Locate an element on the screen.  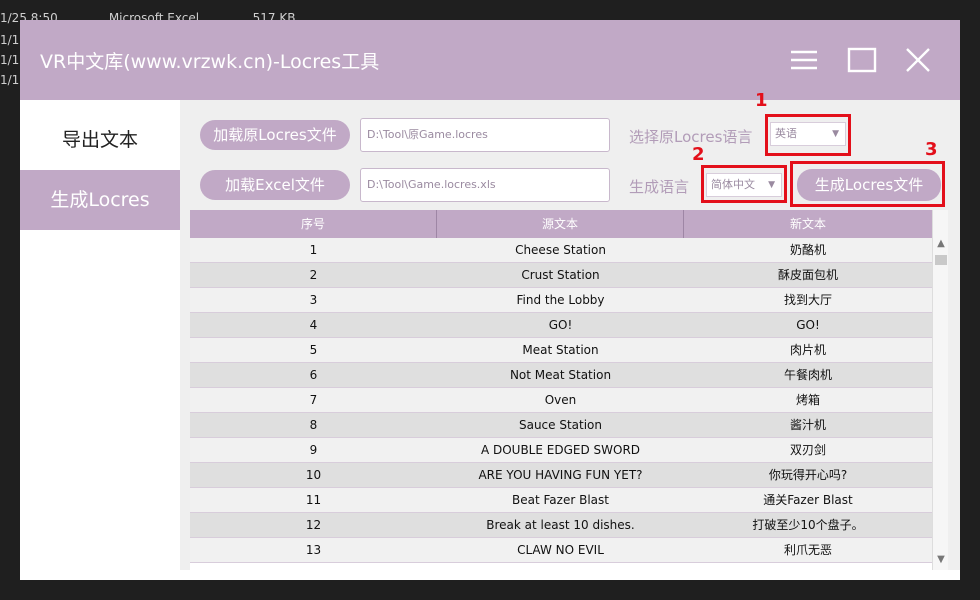
cell-index: 12 is located at coordinates (313, 525).